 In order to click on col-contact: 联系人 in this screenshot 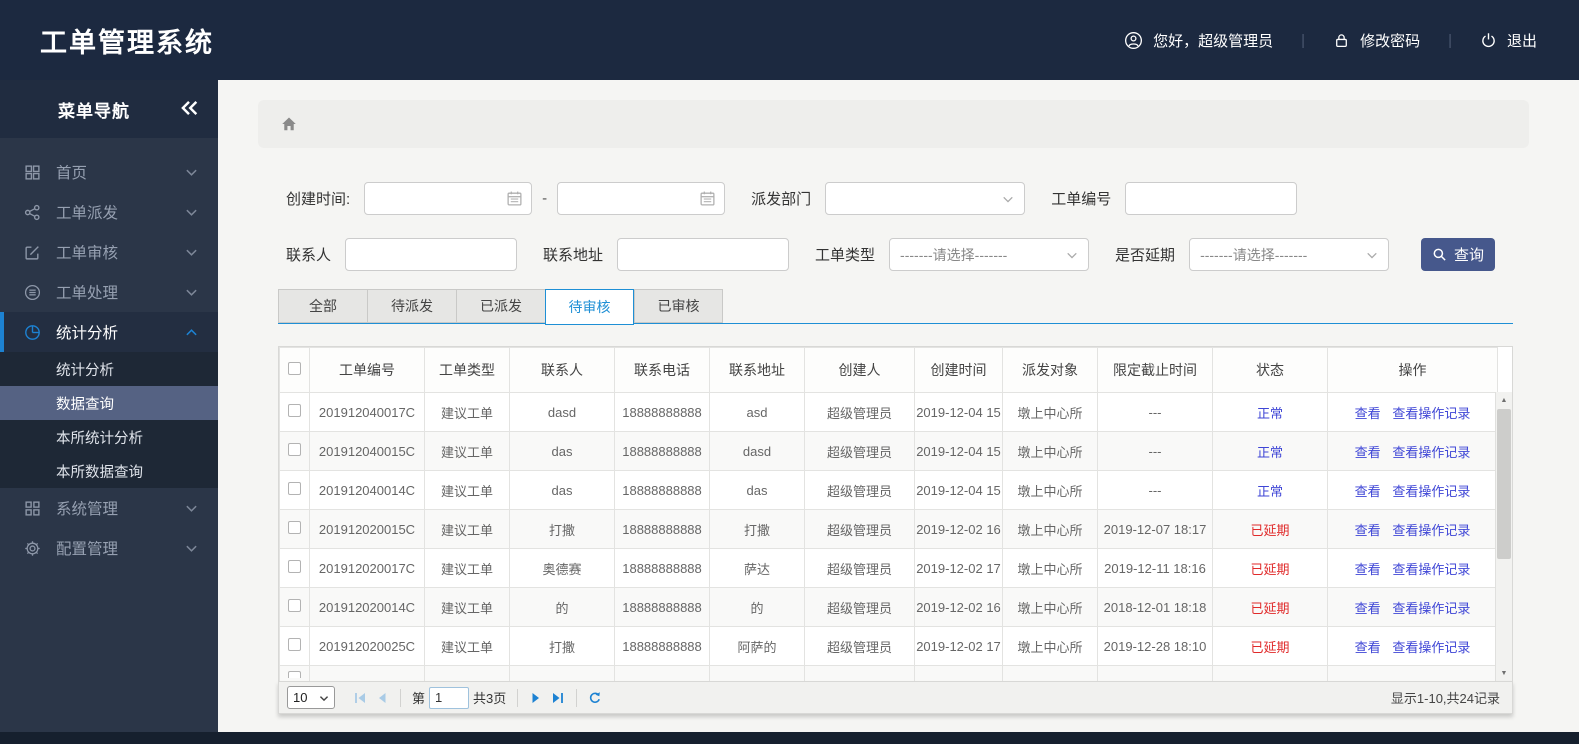, I will do `click(562, 370)`.